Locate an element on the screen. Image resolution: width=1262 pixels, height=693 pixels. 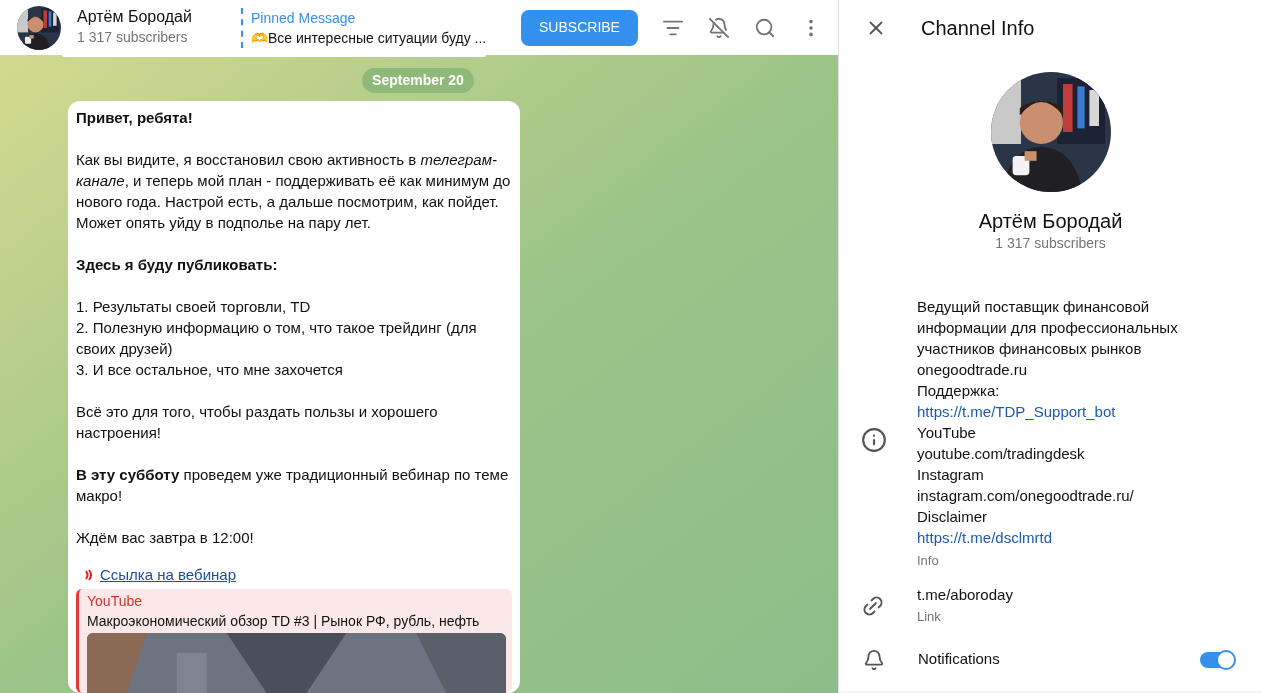
message-text: 1. Результаты своей торговли, TD is located at coordinates (194, 307).